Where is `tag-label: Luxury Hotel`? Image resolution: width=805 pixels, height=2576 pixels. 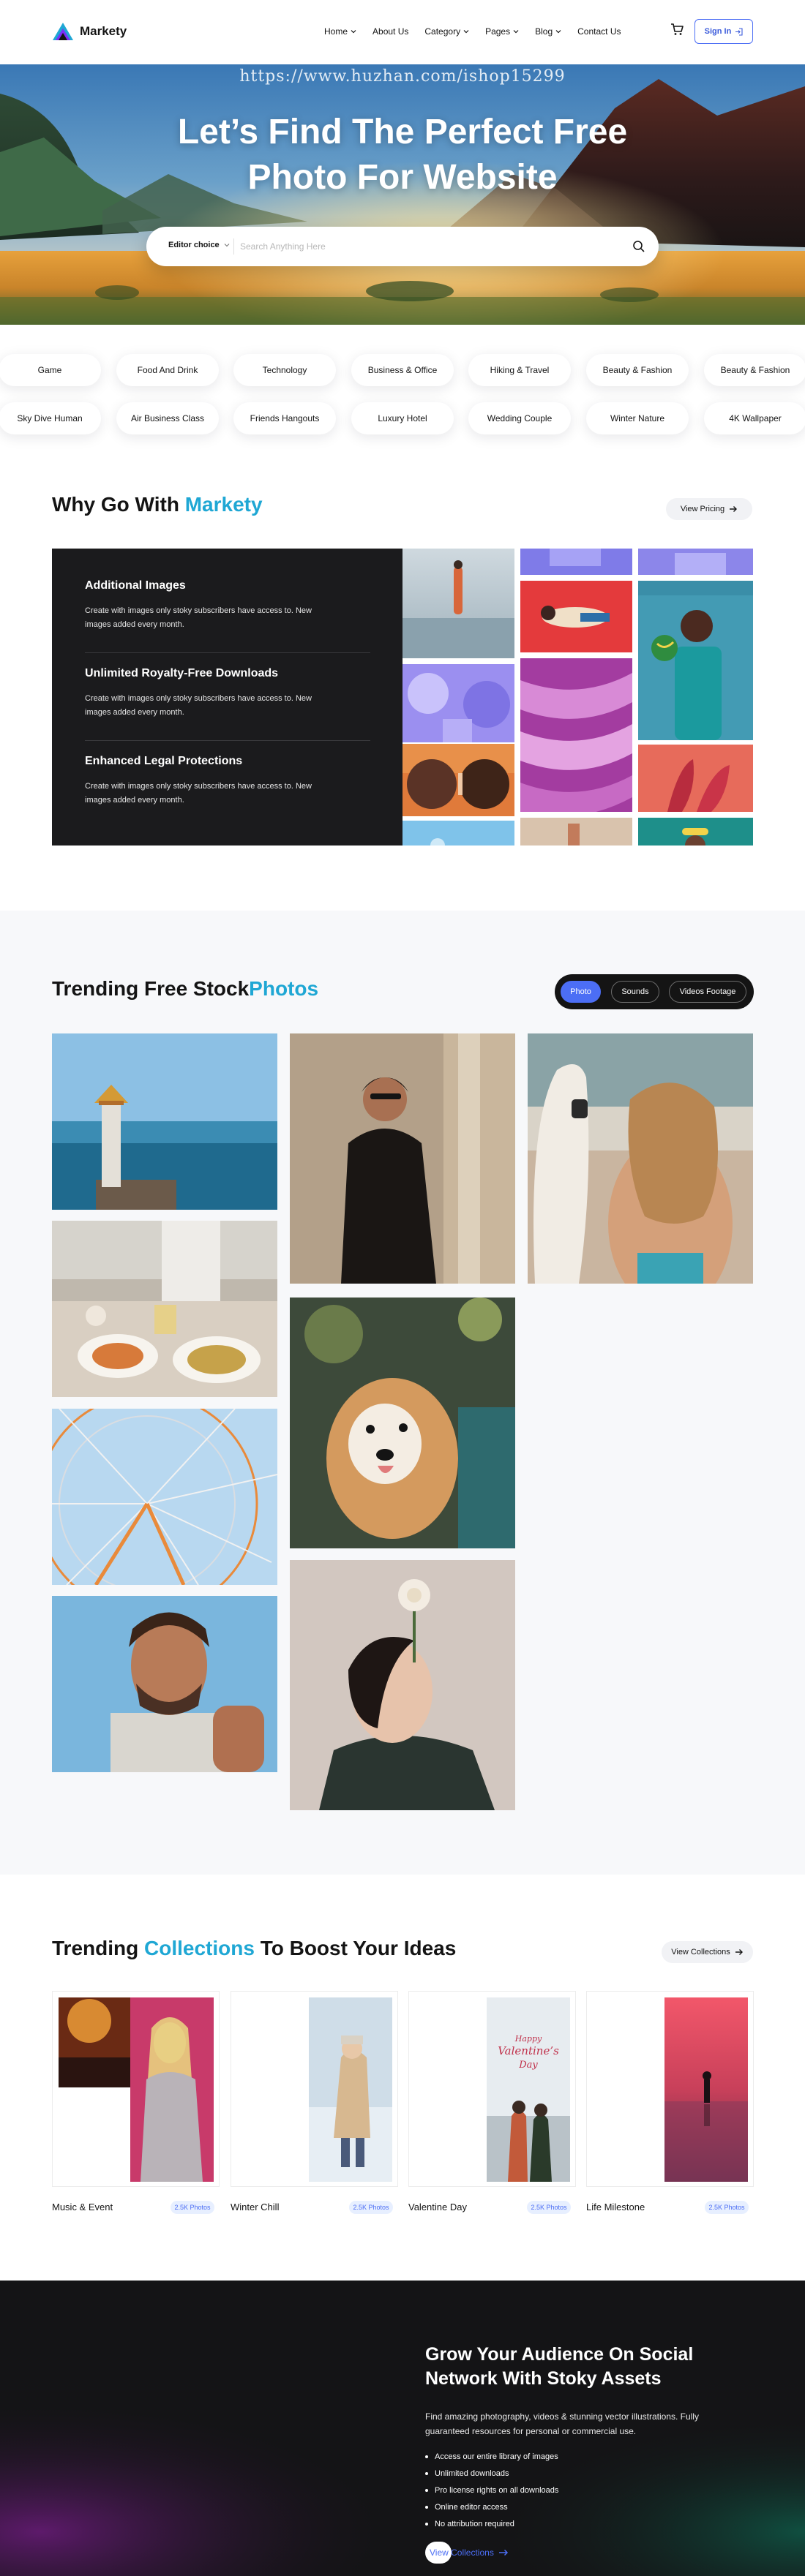 tag-label: Luxury Hotel is located at coordinates (402, 418).